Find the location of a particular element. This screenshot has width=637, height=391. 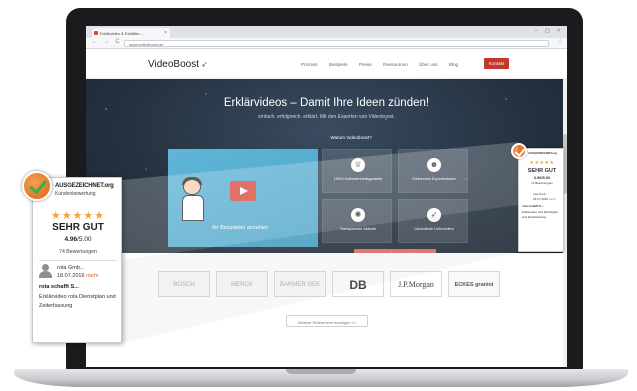

video-player: Ihr Beispielen ansehen is located at coordinates (243, 198).